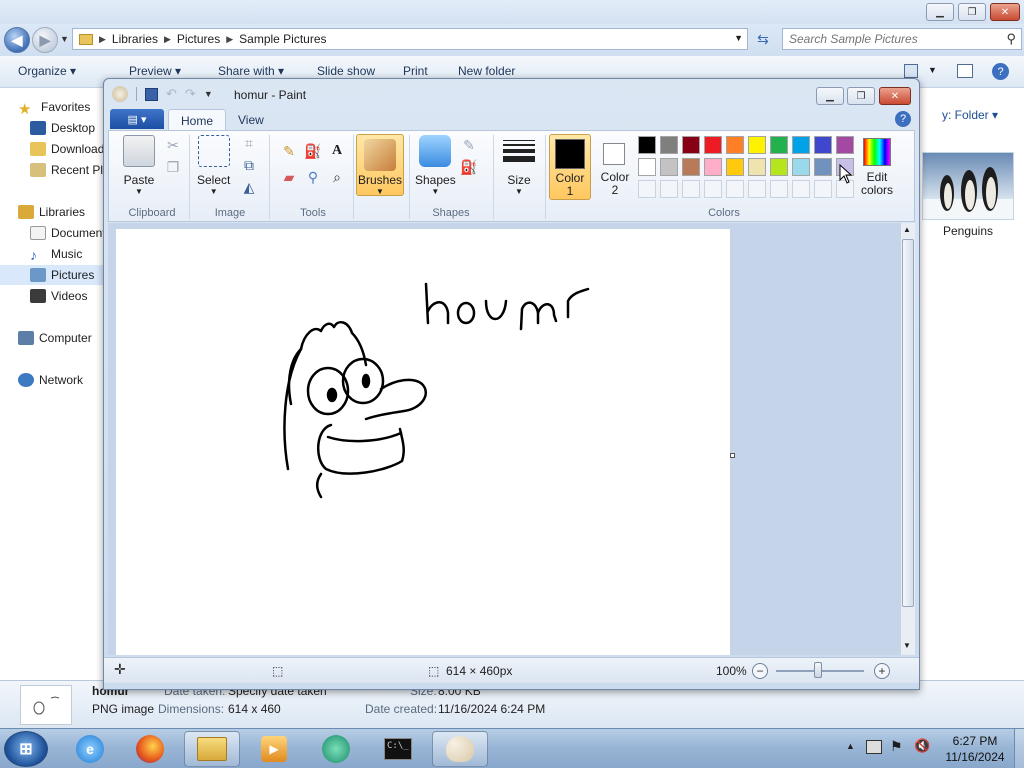 The image size is (1024, 768). Describe the element at coordinates (469, 145) in the screenshot. I see `outline-icon: ✎` at that location.